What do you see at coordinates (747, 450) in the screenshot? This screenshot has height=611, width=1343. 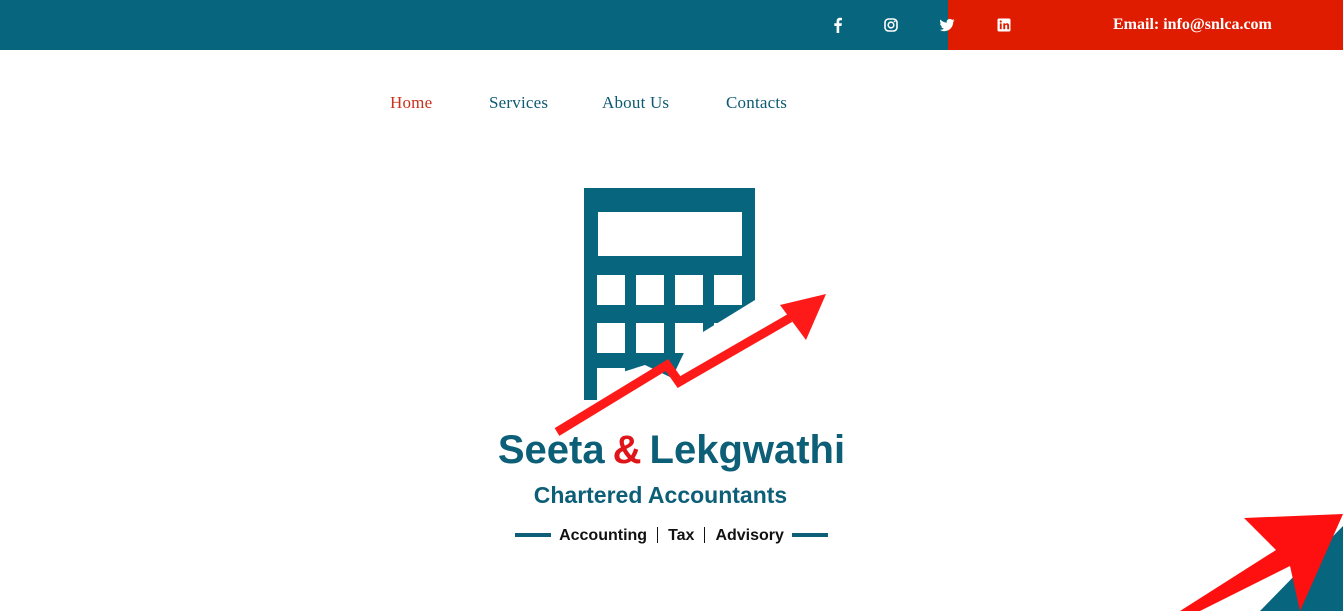 I see `brand-name-part2: Lekgwathi` at bounding box center [747, 450].